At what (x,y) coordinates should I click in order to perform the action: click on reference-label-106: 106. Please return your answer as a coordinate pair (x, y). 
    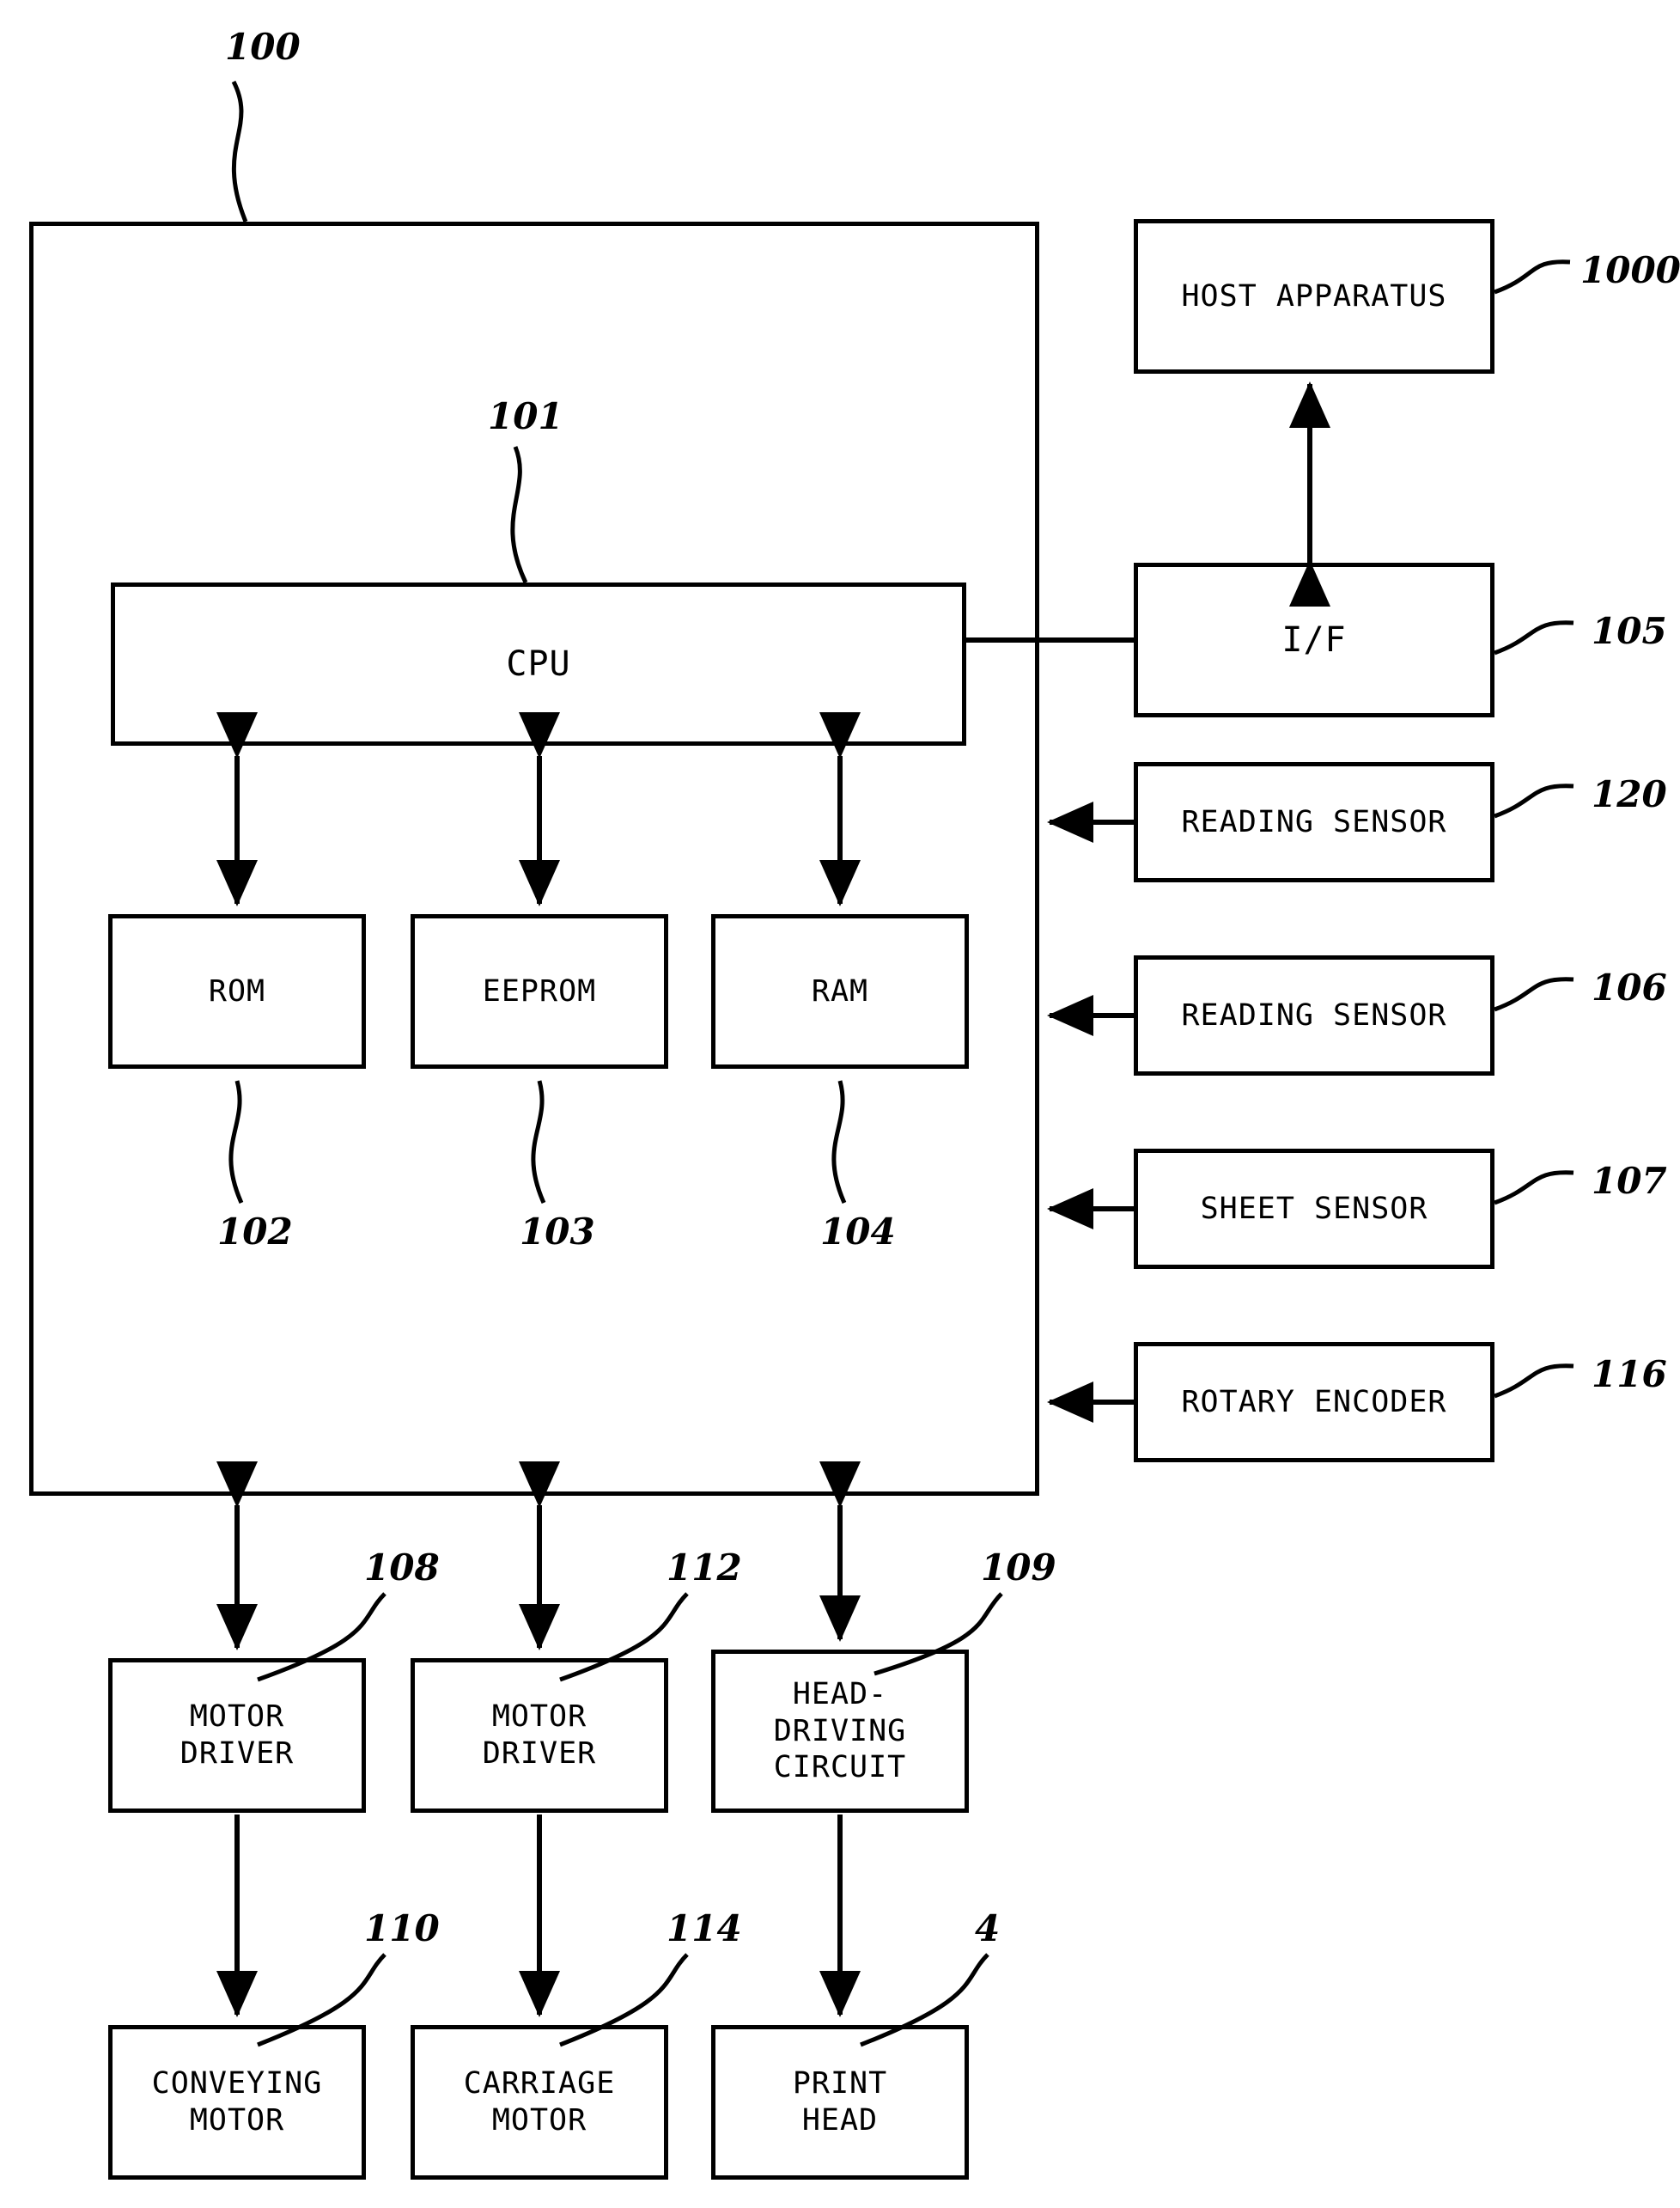
    Looking at the image, I should click on (1630, 988).